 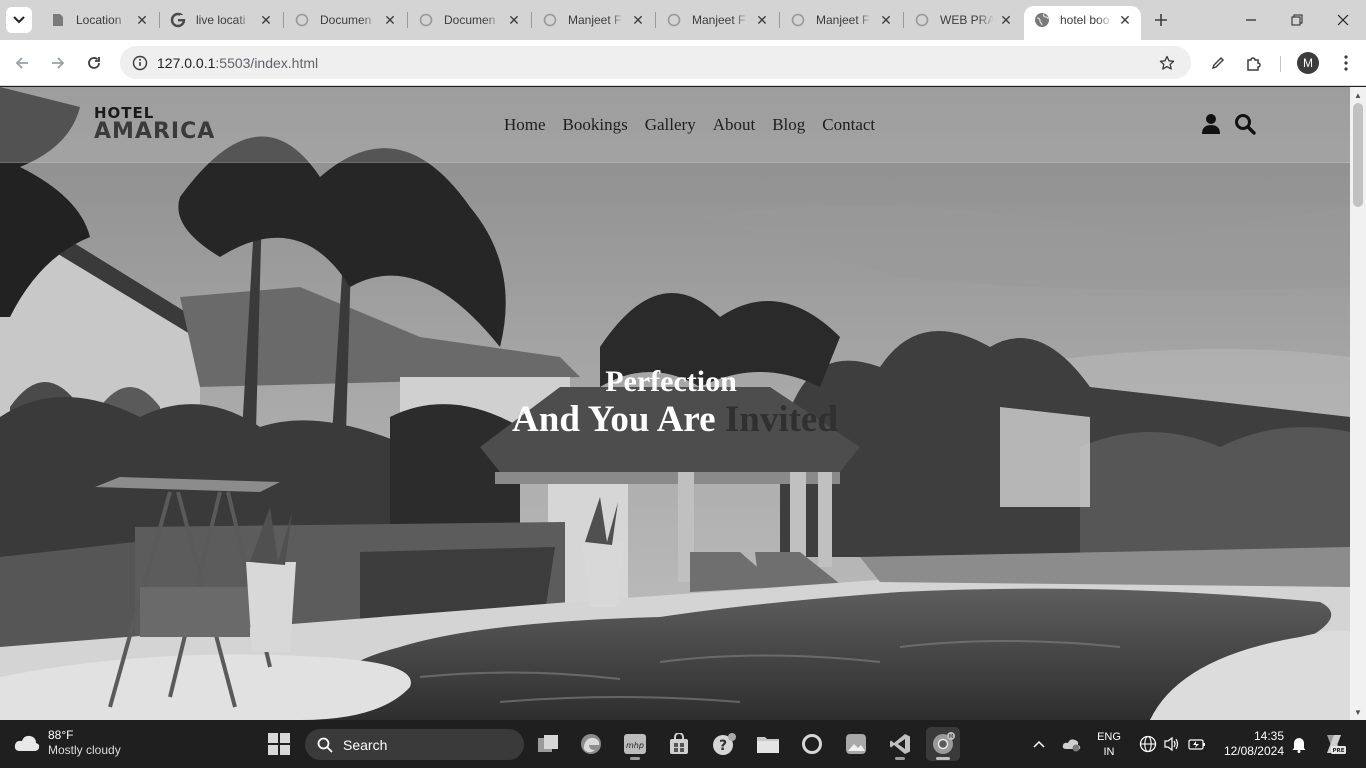 I want to click on url-text: 127.0.0.1:5503/index.html, so click(x=237, y=63).